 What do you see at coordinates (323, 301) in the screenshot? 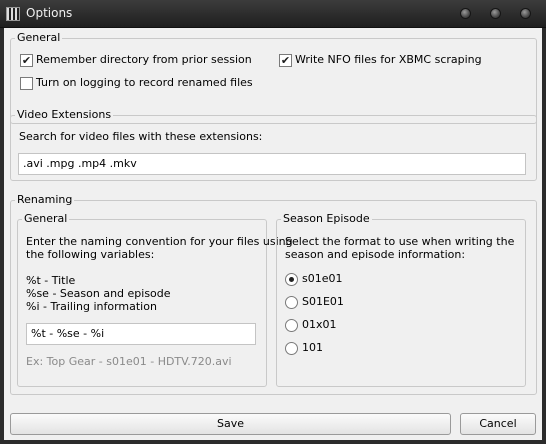
I see `radio-label: S01E01` at bounding box center [323, 301].